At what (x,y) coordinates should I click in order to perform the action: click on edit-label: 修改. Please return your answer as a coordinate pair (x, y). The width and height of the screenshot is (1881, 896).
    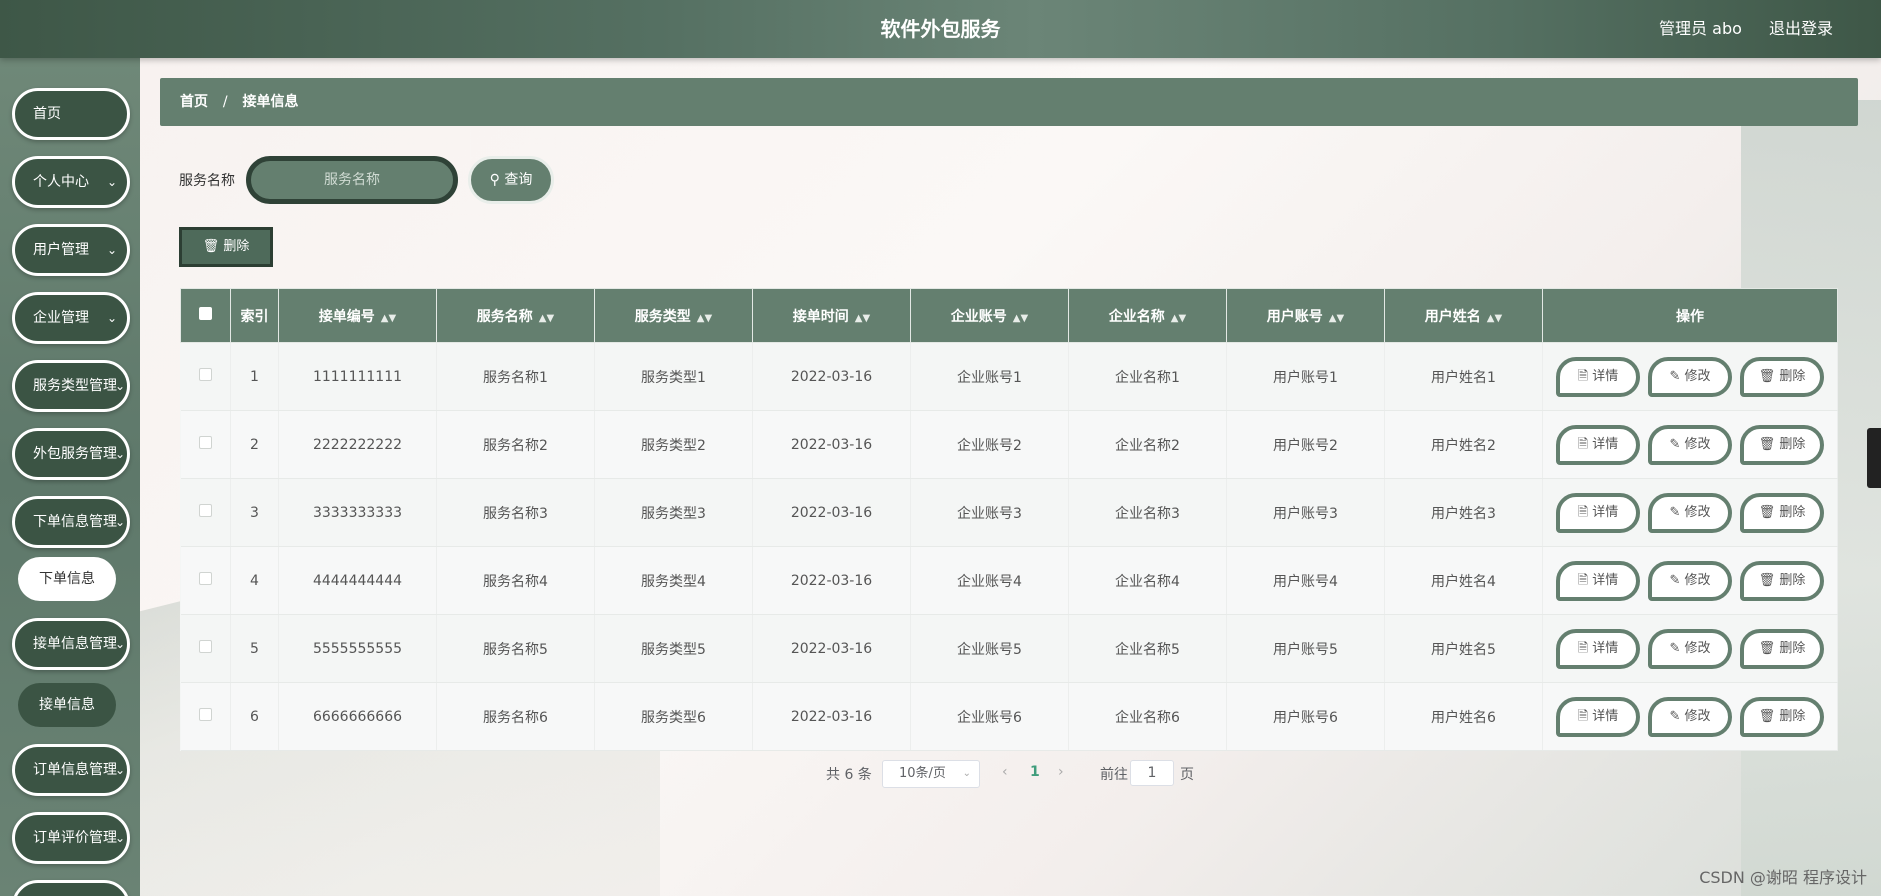
    Looking at the image, I should click on (1697, 512).